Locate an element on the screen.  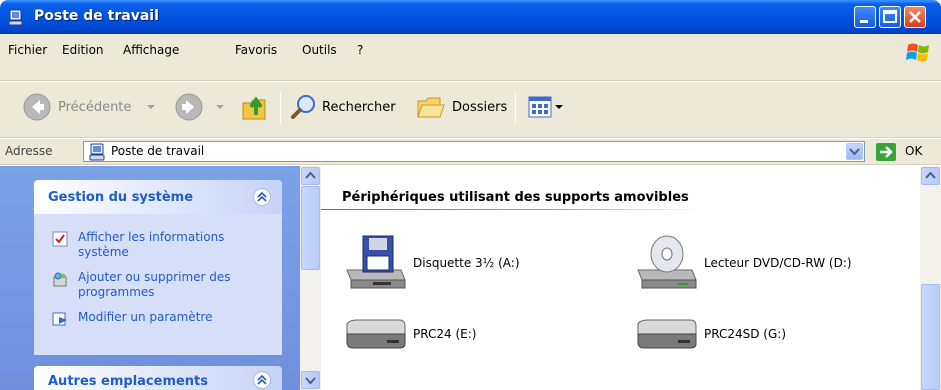
add-remove-programs-icon is located at coordinates (60, 279).